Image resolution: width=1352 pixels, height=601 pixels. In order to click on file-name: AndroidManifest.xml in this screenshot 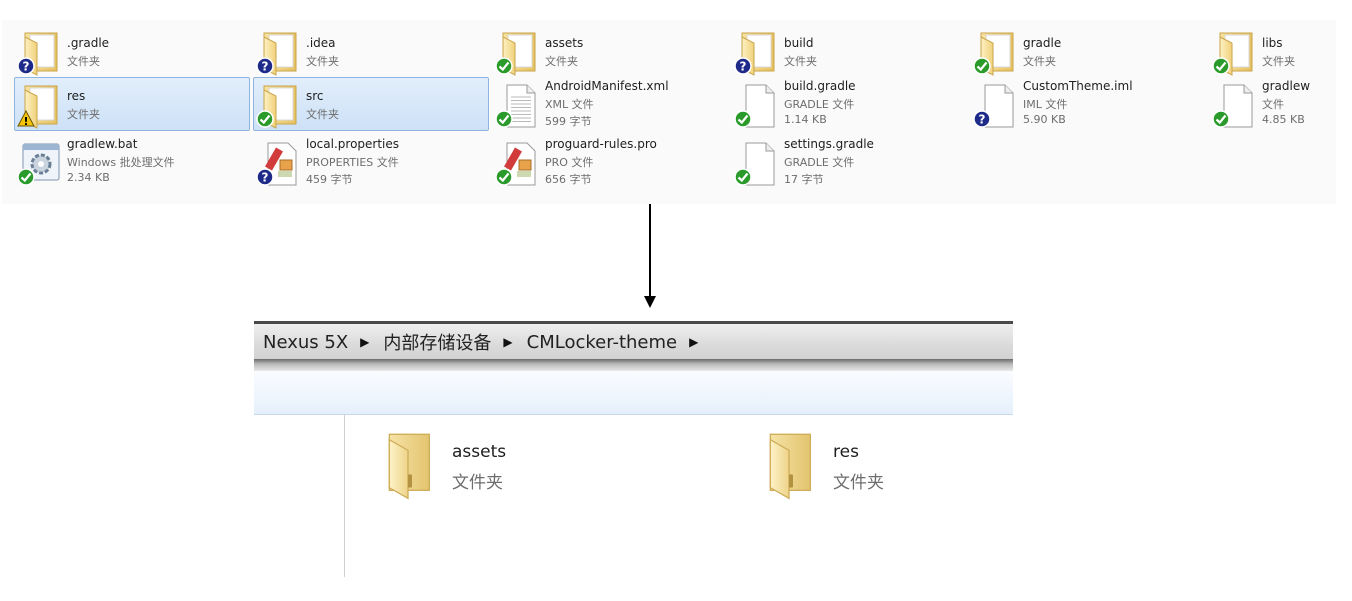, I will do `click(607, 86)`.